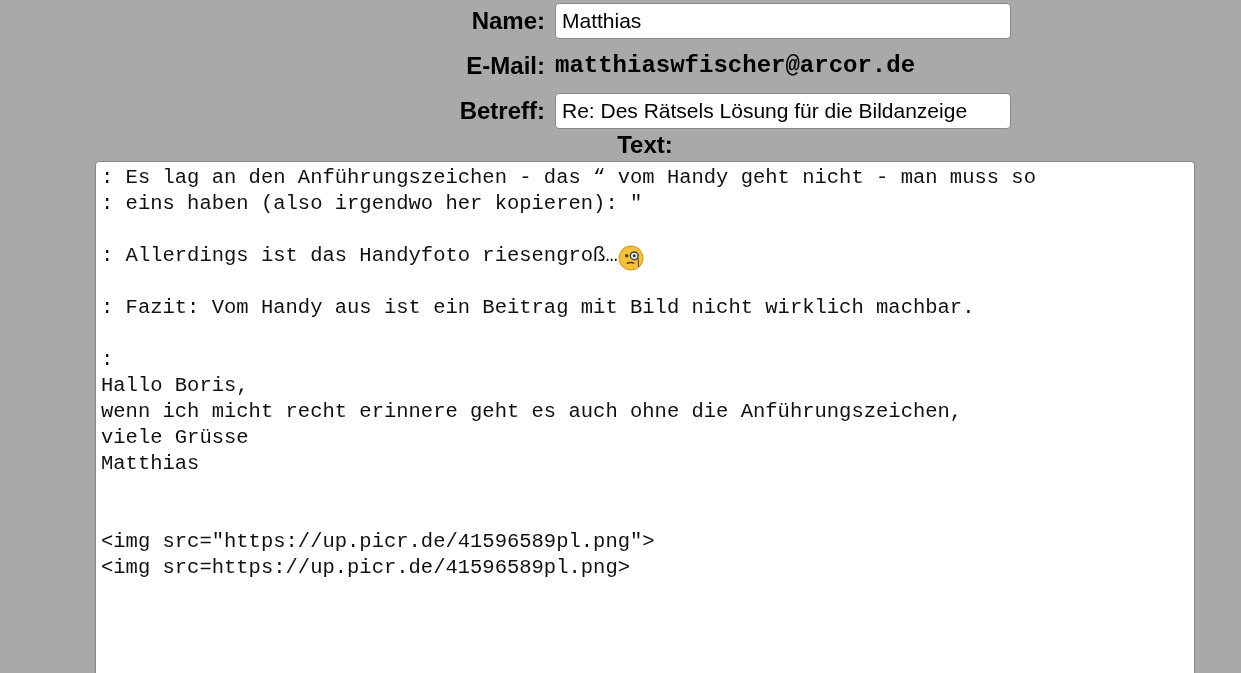  I want to click on text-line: Matthias, so click(150, 464).